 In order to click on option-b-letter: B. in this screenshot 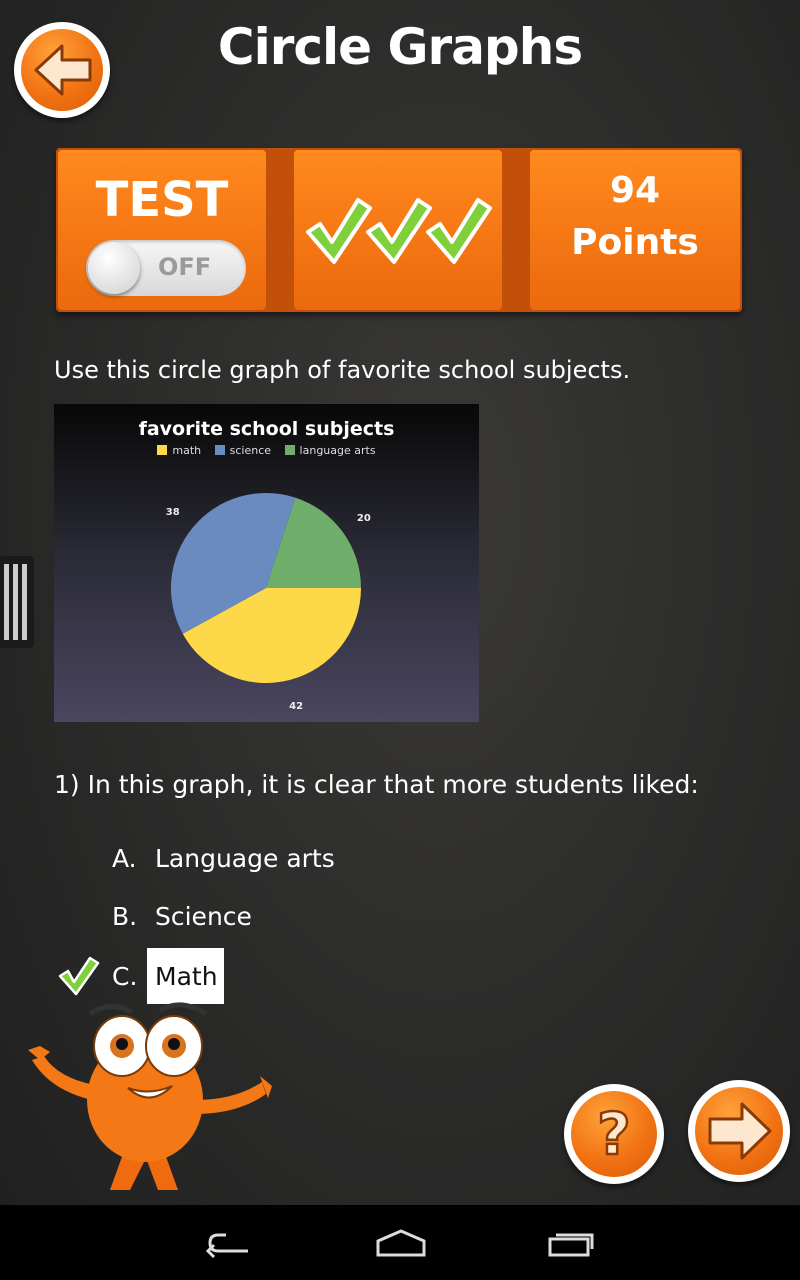, I will do `click(125, 916)`.